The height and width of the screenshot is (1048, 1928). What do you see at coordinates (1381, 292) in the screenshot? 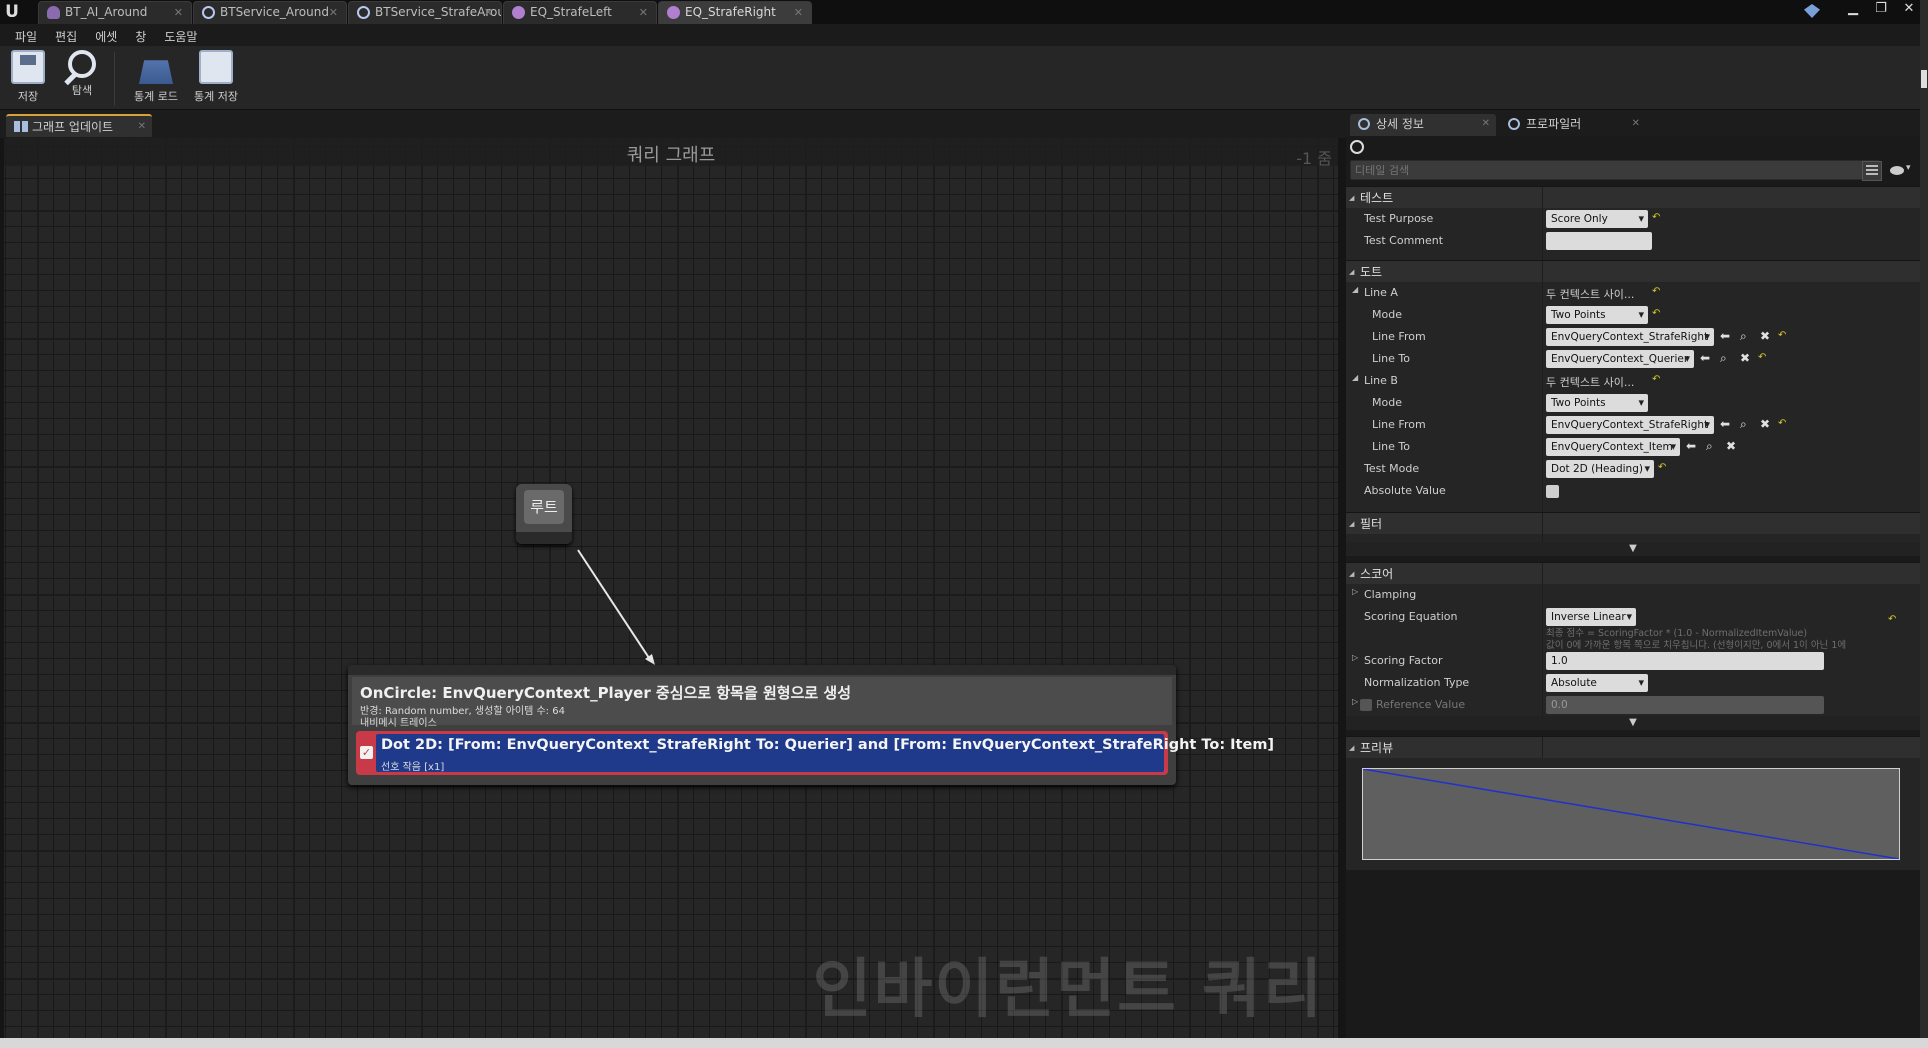
I see `line-a-label: Line A` at bounding box center [1381, 292].